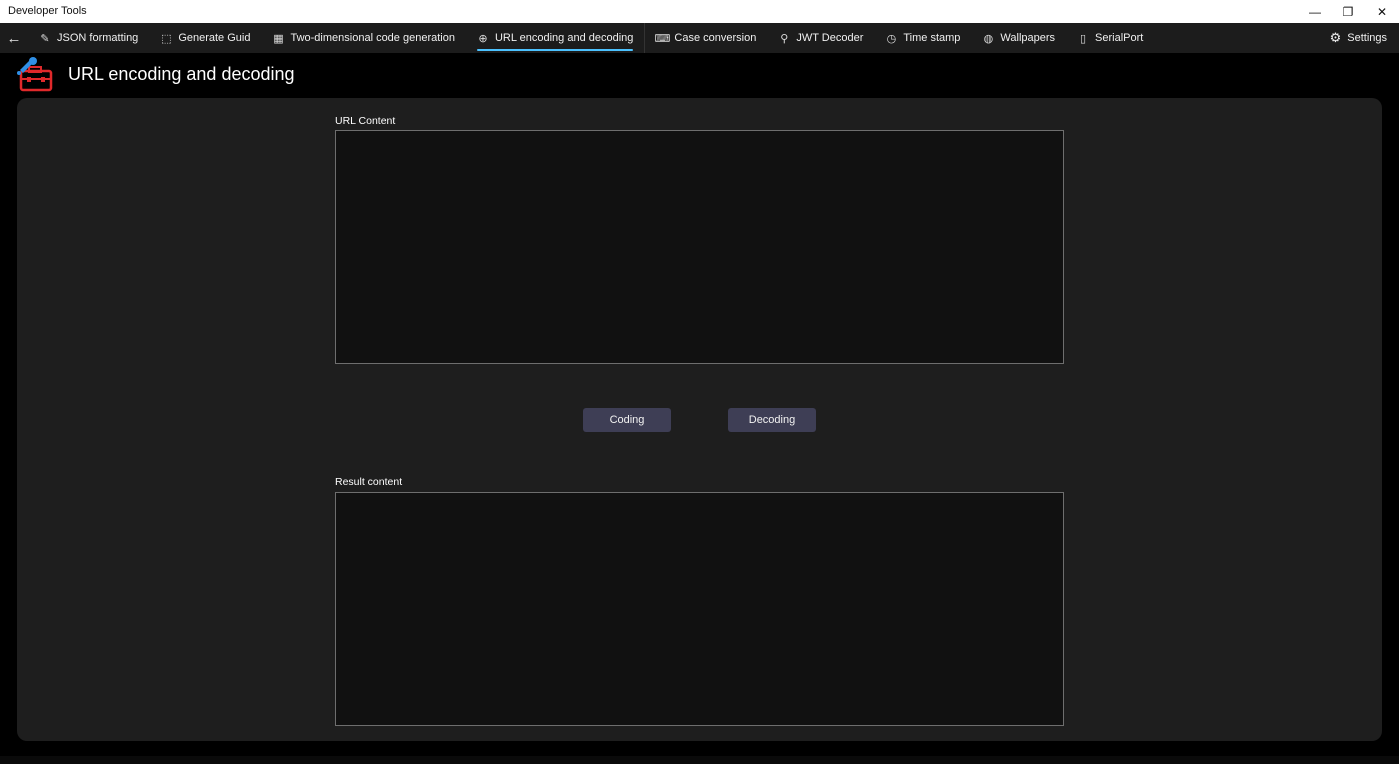 The width and height of the screenshot is (1399, 764). Describe the element at coordinates (372, 38) in the screenshot. I see `tab-label: Two-dimensional code generation` at that location.